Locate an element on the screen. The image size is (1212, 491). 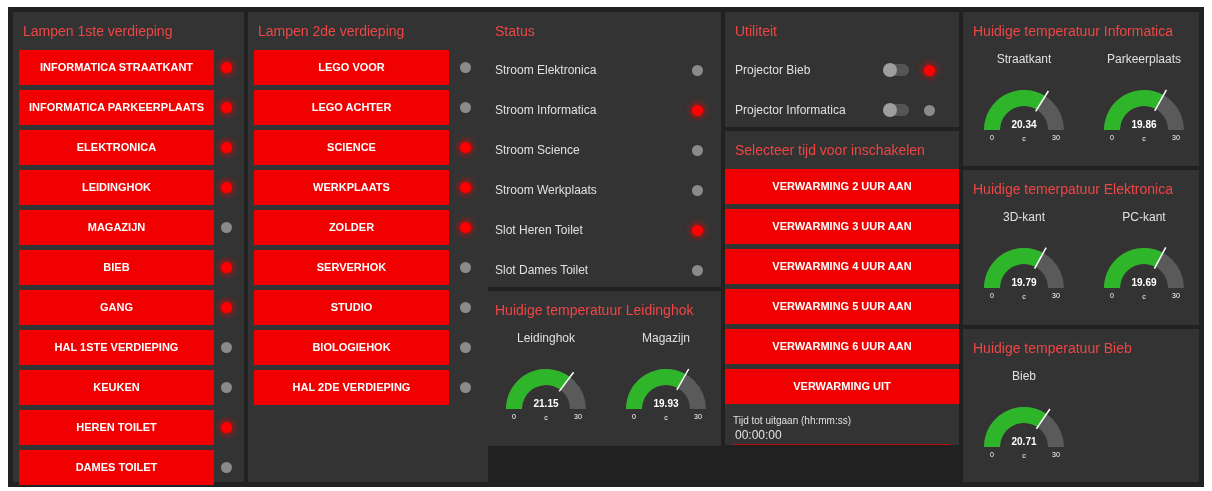
card-title: Status is located at coordinates (515, 31).